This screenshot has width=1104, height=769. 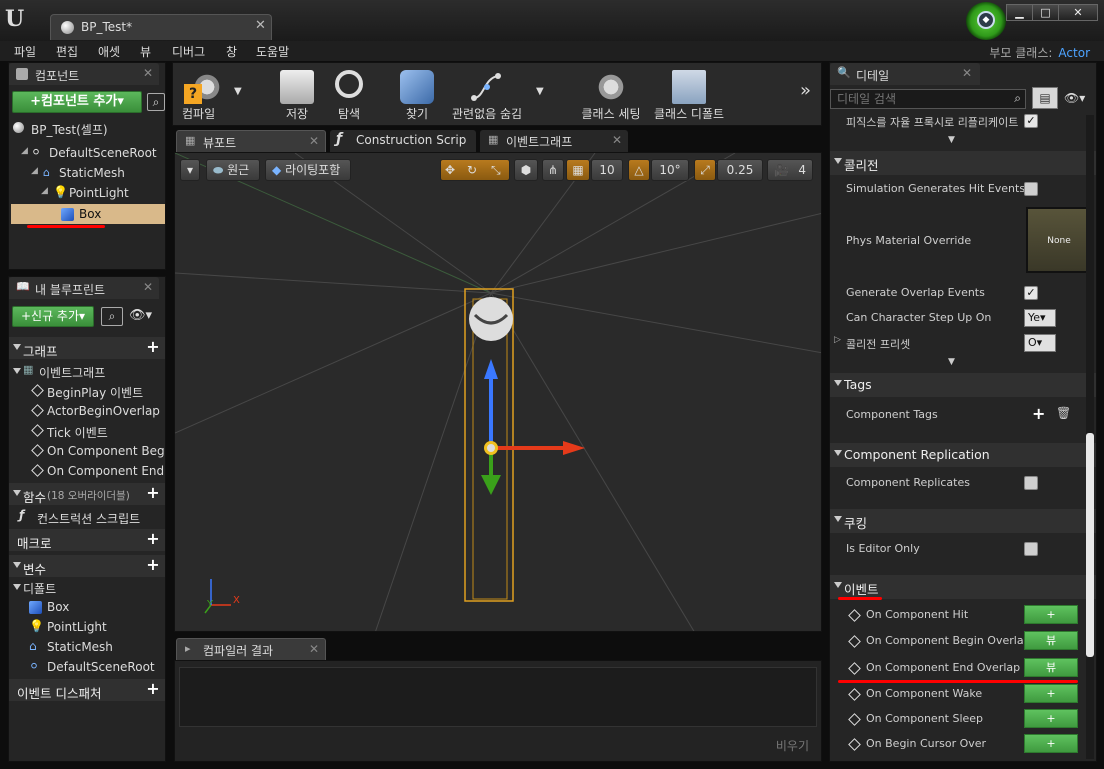 I want to click on event-item: On Component End, so click(x=87, y=471).